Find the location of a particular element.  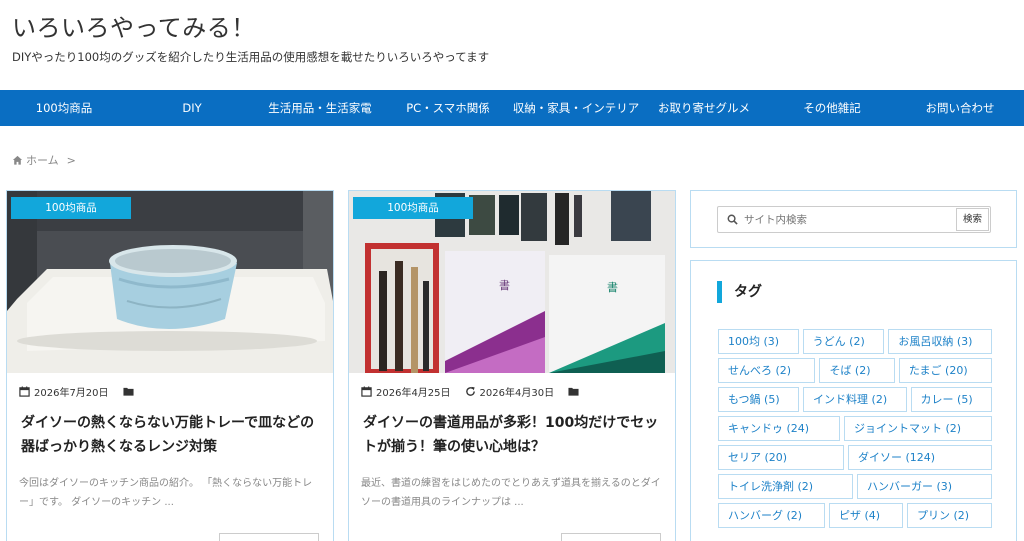

tag-link: お風呂収納 (3) is located at coordinates (940, 341).